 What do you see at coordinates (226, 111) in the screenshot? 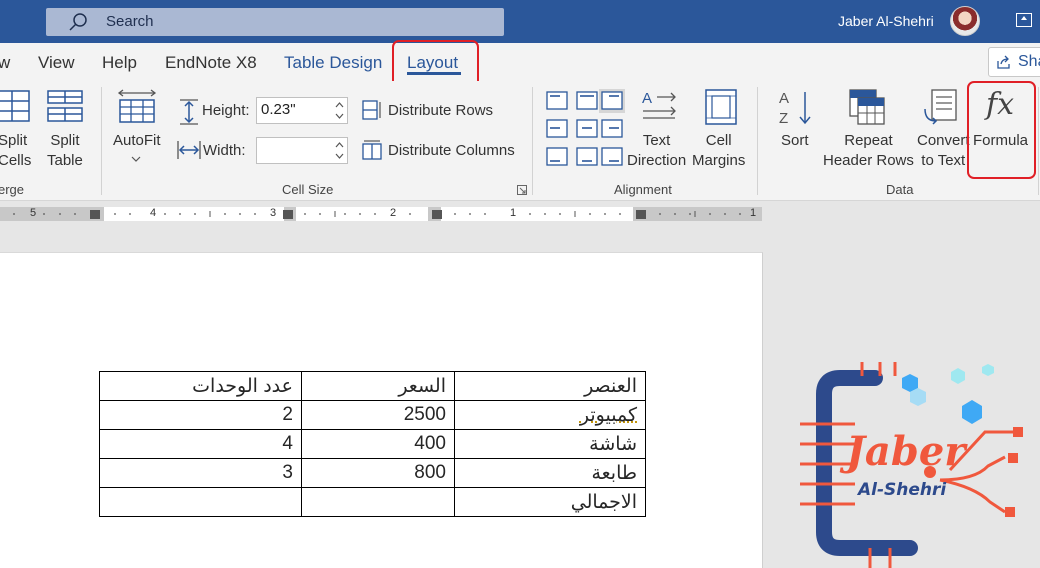
I see `height-label: Height:` at bounding box center [226, 111].